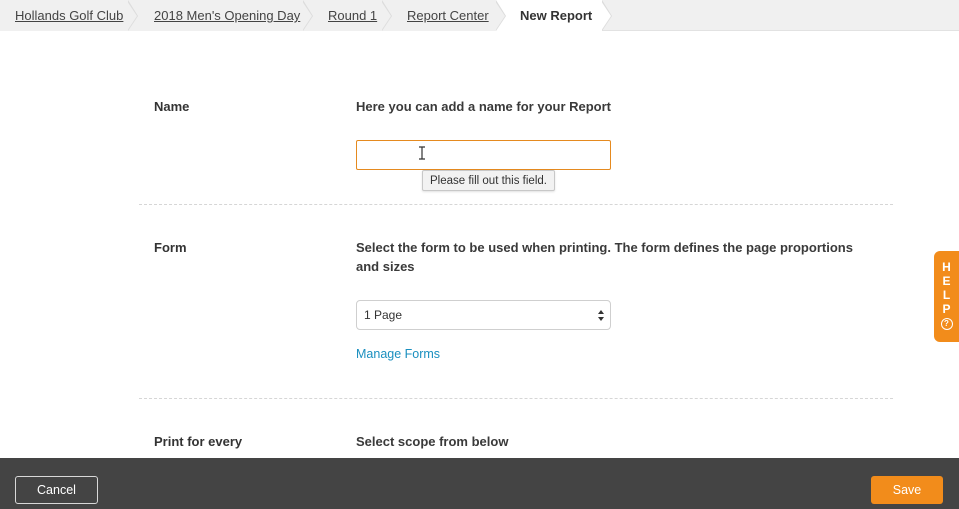  I want to click on breadcrumb-label: Report Center, so click(448, 15).